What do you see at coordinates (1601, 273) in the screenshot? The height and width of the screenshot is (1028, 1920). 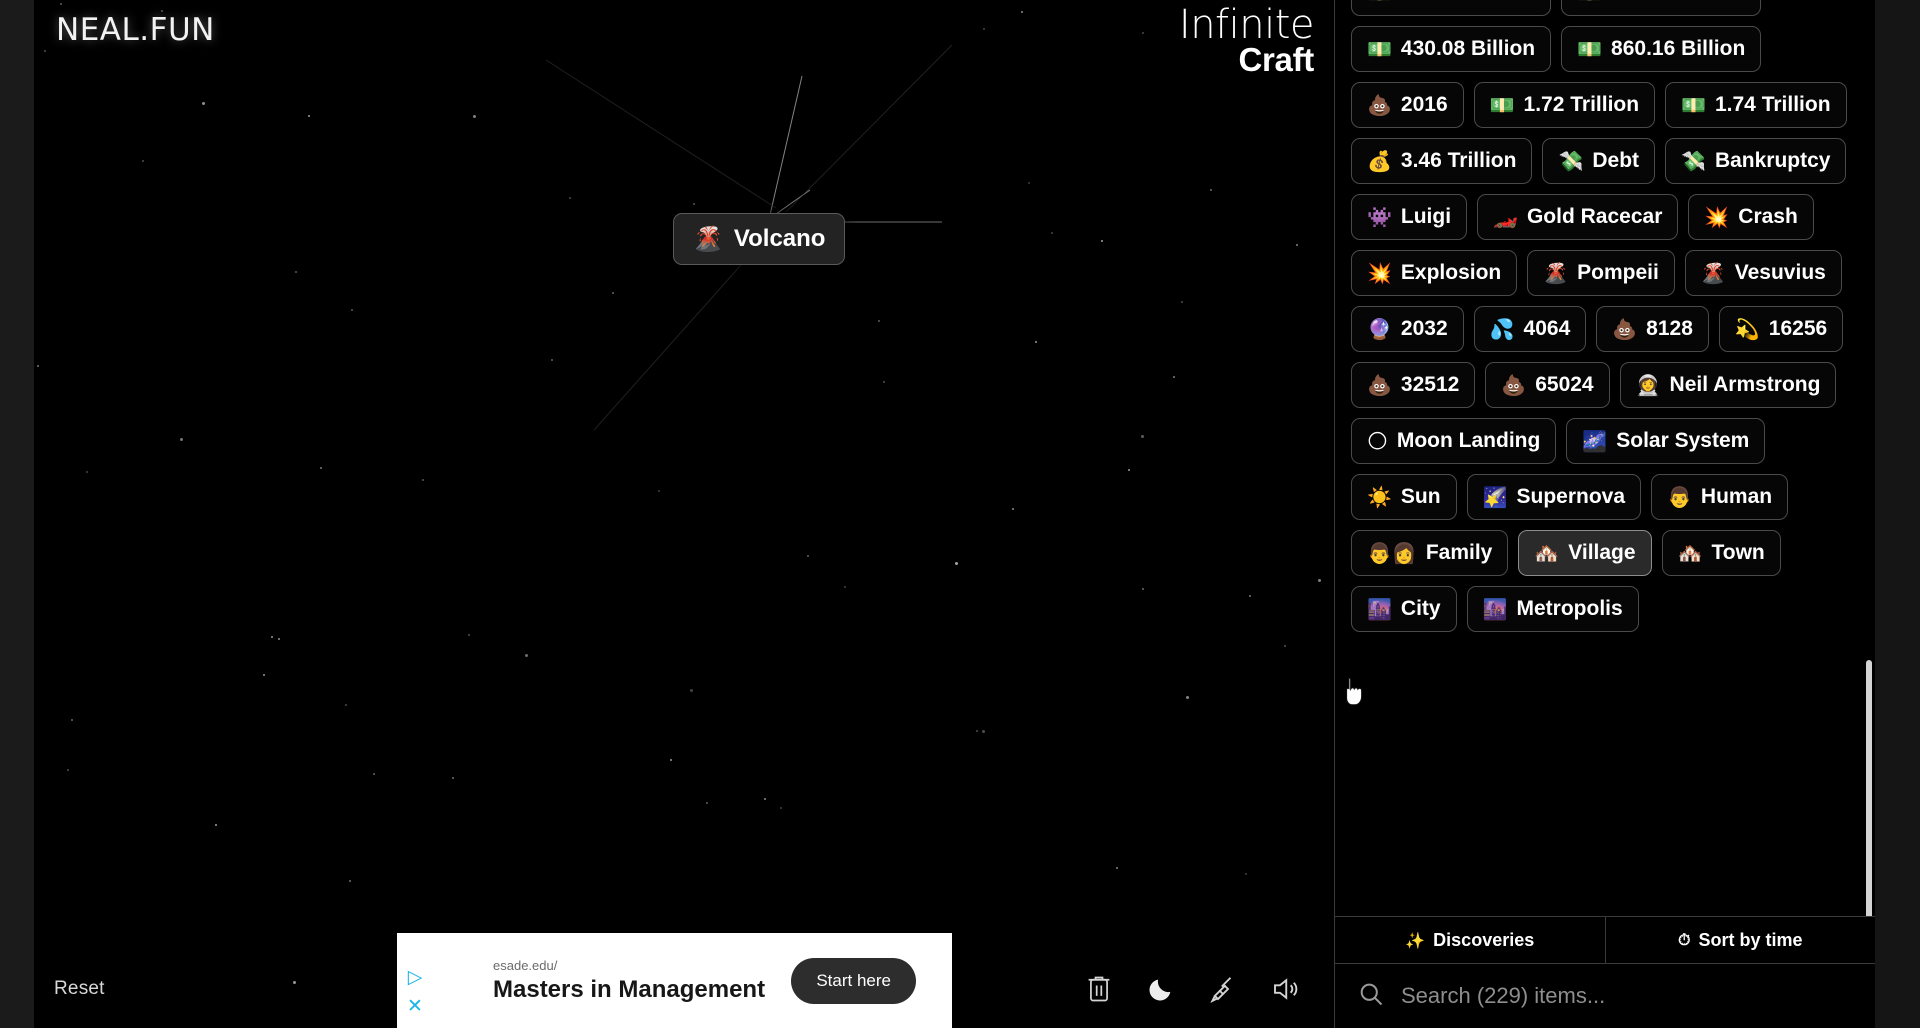 I see `item-chip: 🌋 Pompeii` at bounding box center [1601, 273].